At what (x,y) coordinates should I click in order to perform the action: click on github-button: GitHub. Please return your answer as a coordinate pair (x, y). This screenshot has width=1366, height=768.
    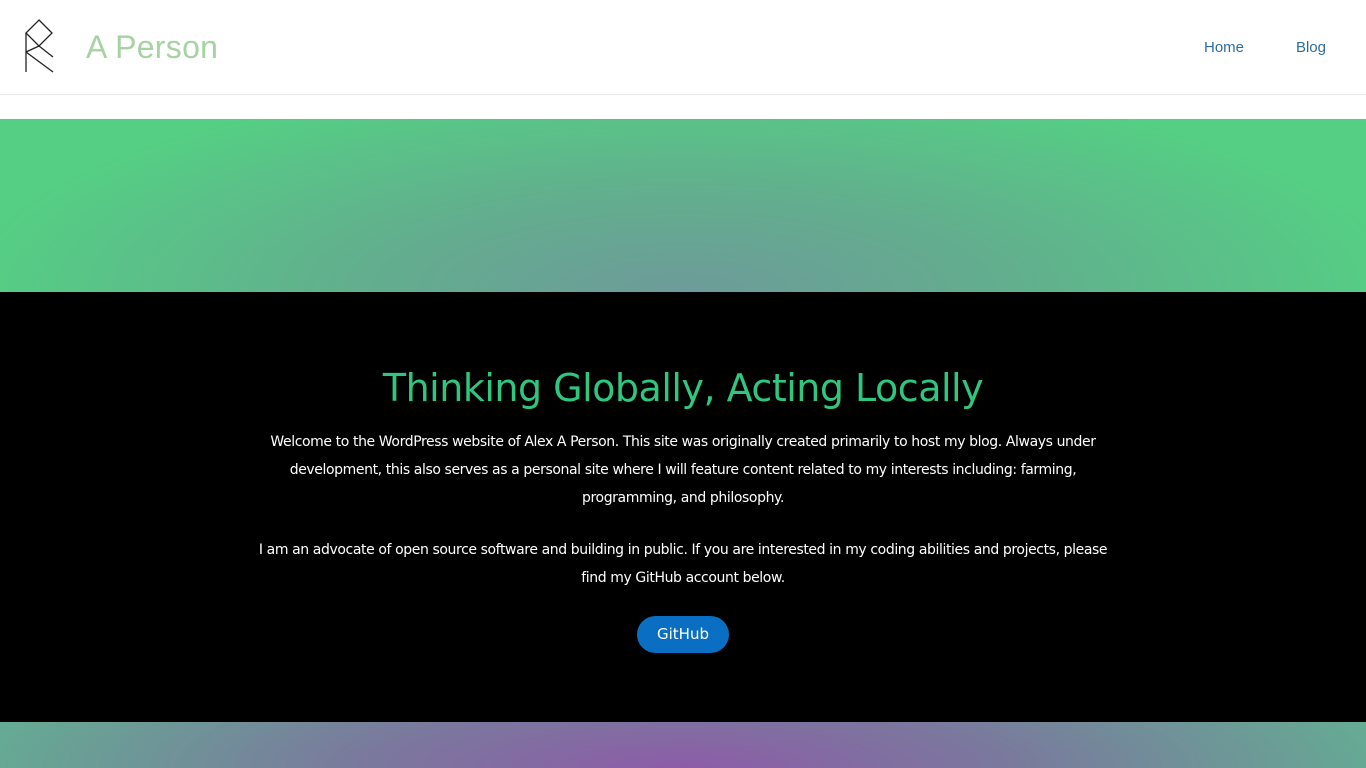
    Looking at the image, I should click on (683, 634).